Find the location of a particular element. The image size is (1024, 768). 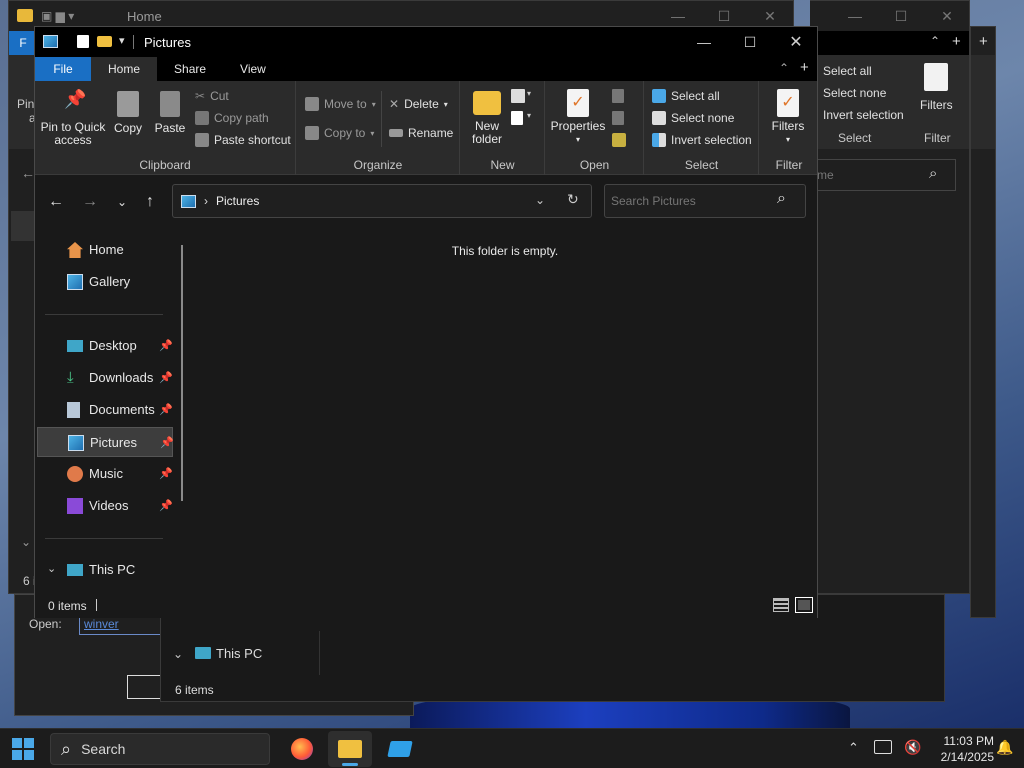

system-clock: 11:03 PM 2/14/2025 is located at coordinates (956, 749).